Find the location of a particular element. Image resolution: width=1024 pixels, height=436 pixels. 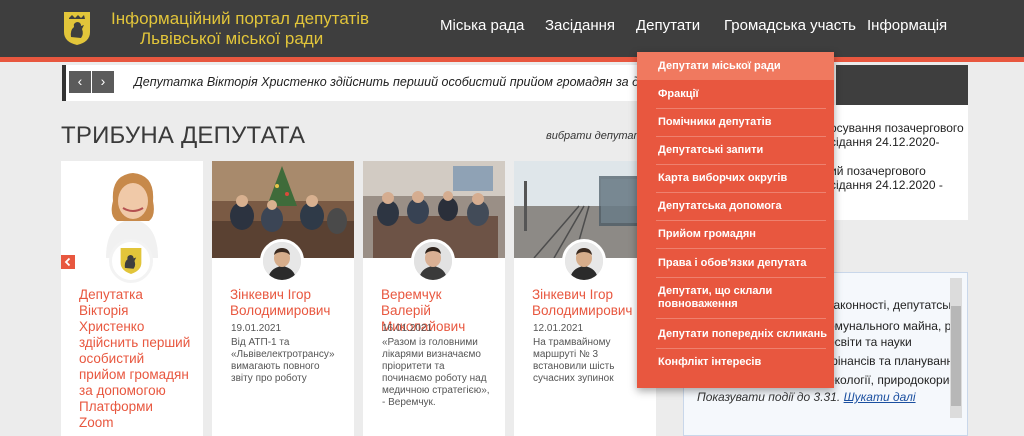

announcement-line: сідання 24.12.2020- is located at coordinates (884, 142).